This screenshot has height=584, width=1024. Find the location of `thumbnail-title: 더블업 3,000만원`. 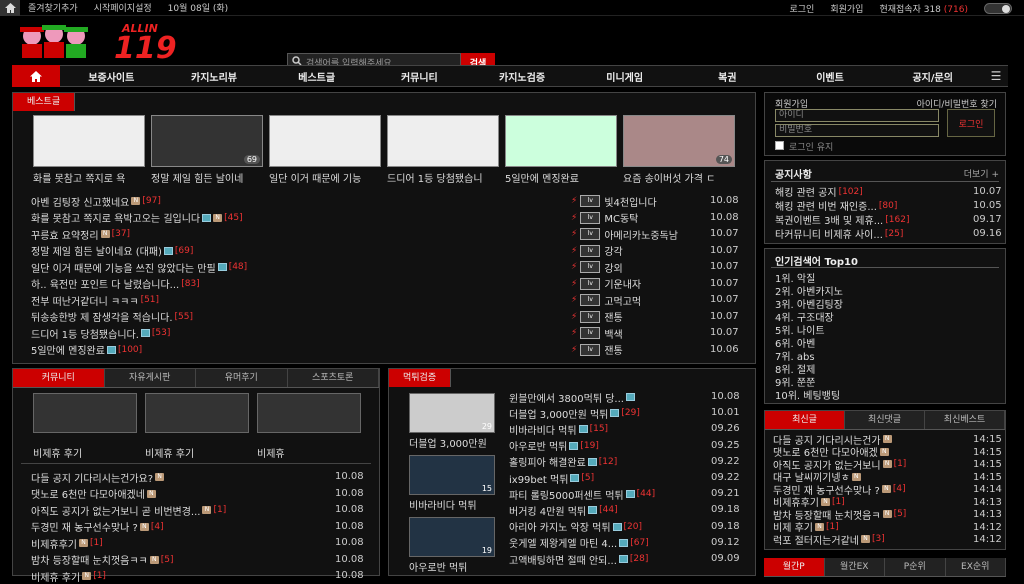

thumbnail-title: 더블업 3,000만원 is located at coordinates (454, 442).